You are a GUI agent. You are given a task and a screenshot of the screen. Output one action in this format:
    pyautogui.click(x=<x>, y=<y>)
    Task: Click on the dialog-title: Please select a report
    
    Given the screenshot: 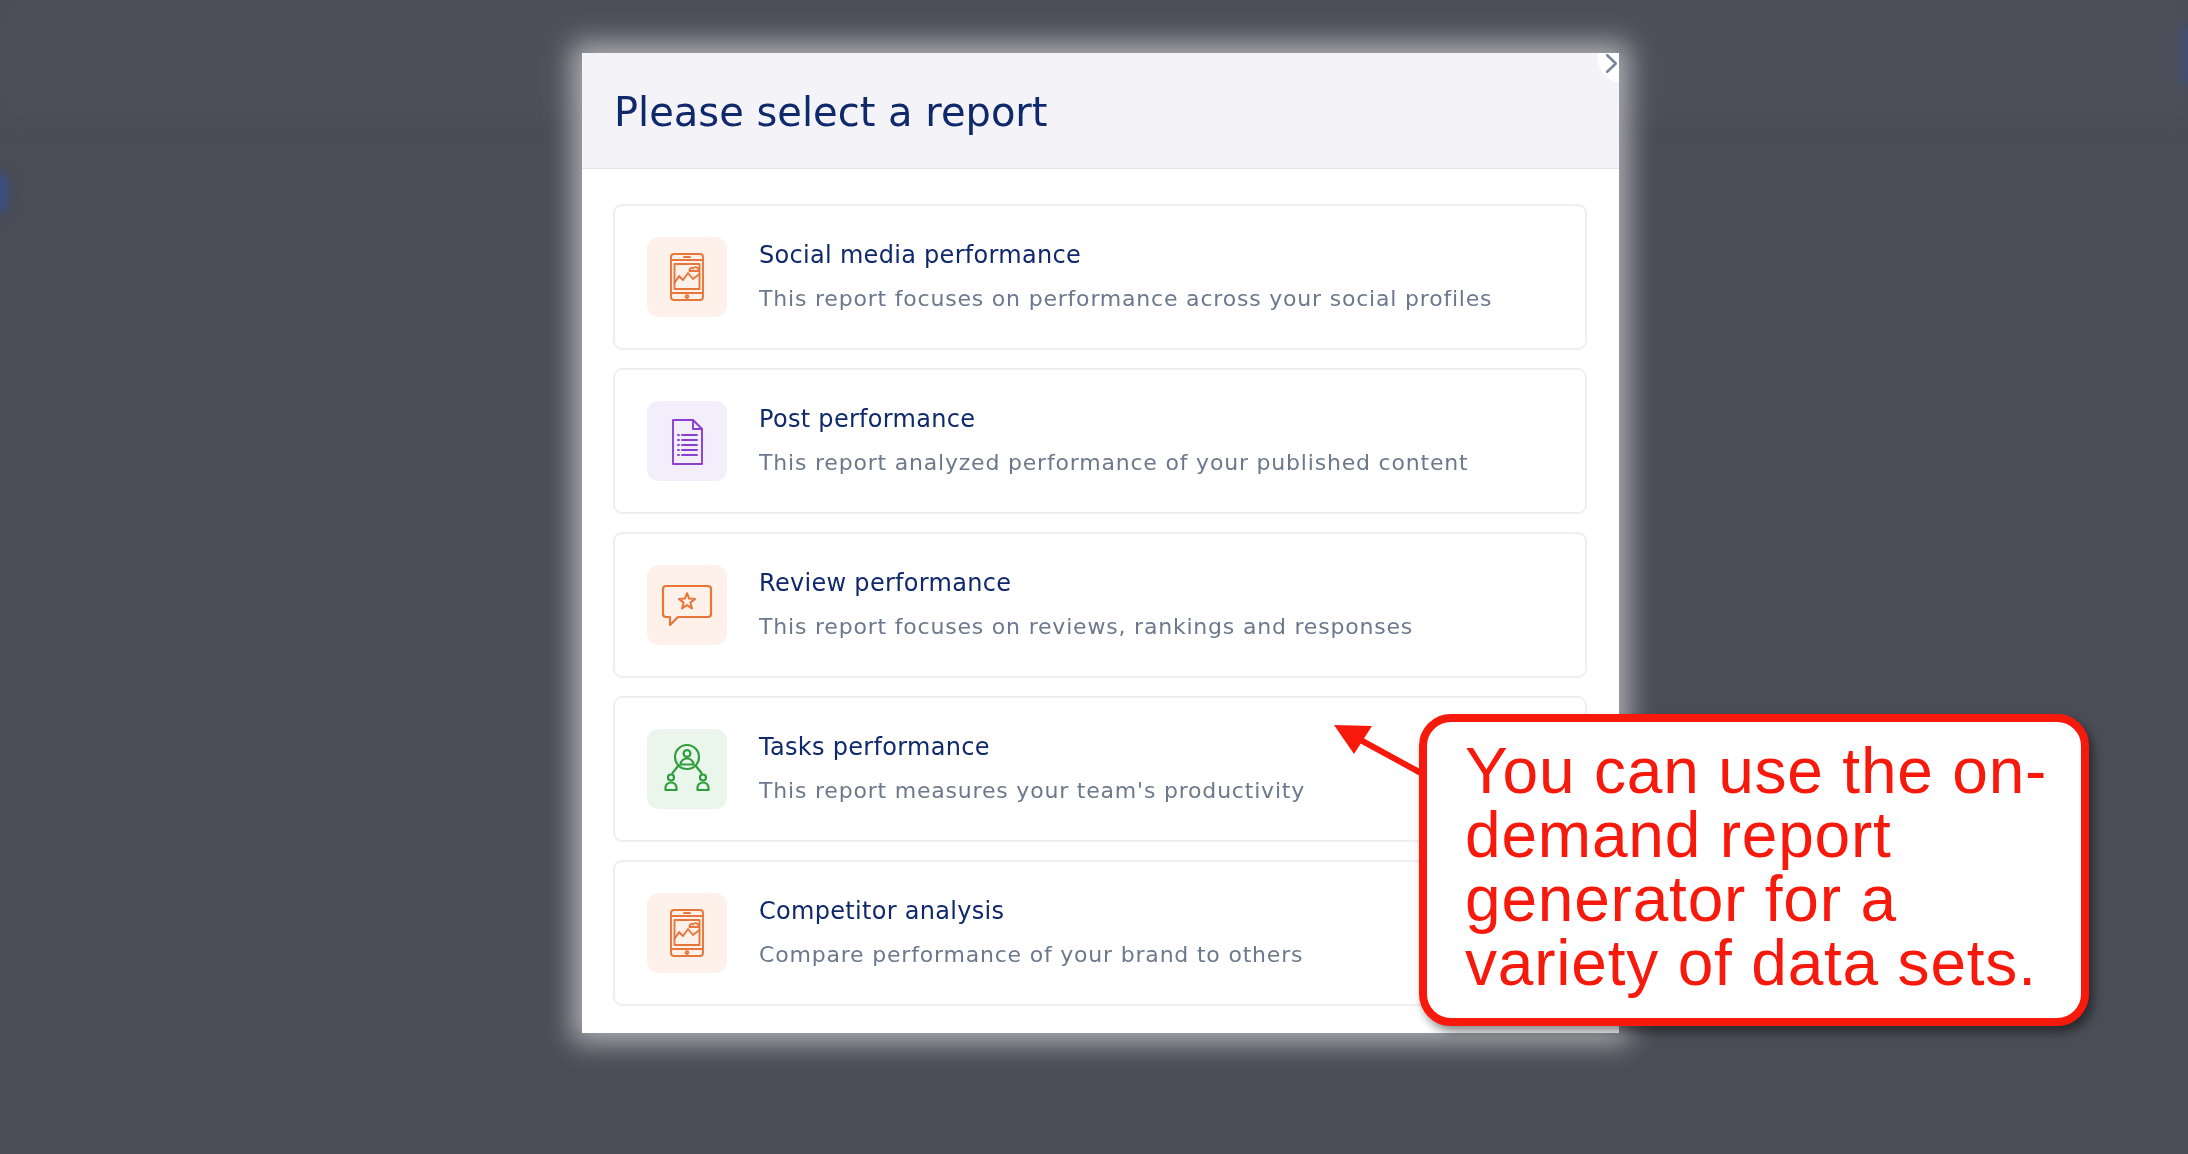 What is the action you would take?
    pyautogui.click(x=831, y=111)
    